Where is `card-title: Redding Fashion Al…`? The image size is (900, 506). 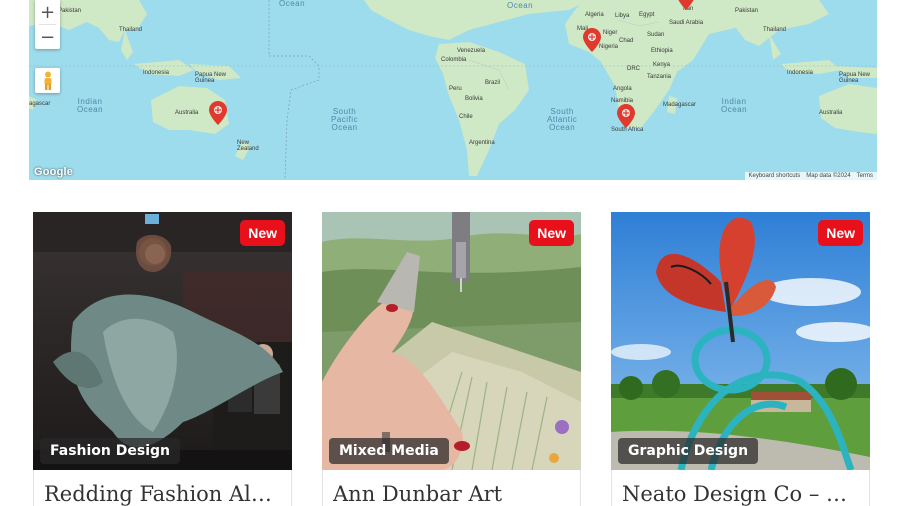 card-title: Redding Fashion Al… is located at coordinates (164, 494).